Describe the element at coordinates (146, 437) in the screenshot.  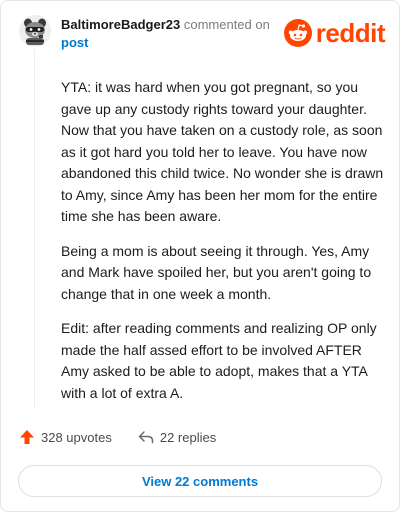
I see `reply-arrow-icon` at that location.